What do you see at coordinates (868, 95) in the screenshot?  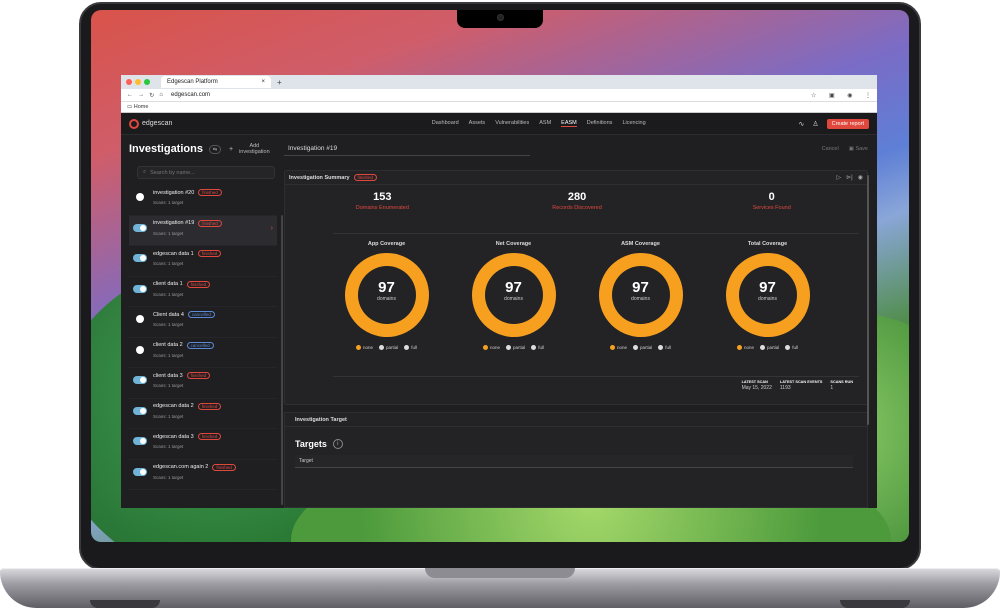 I see `menu-icon: ⋮` at bounding box center [868, 95].